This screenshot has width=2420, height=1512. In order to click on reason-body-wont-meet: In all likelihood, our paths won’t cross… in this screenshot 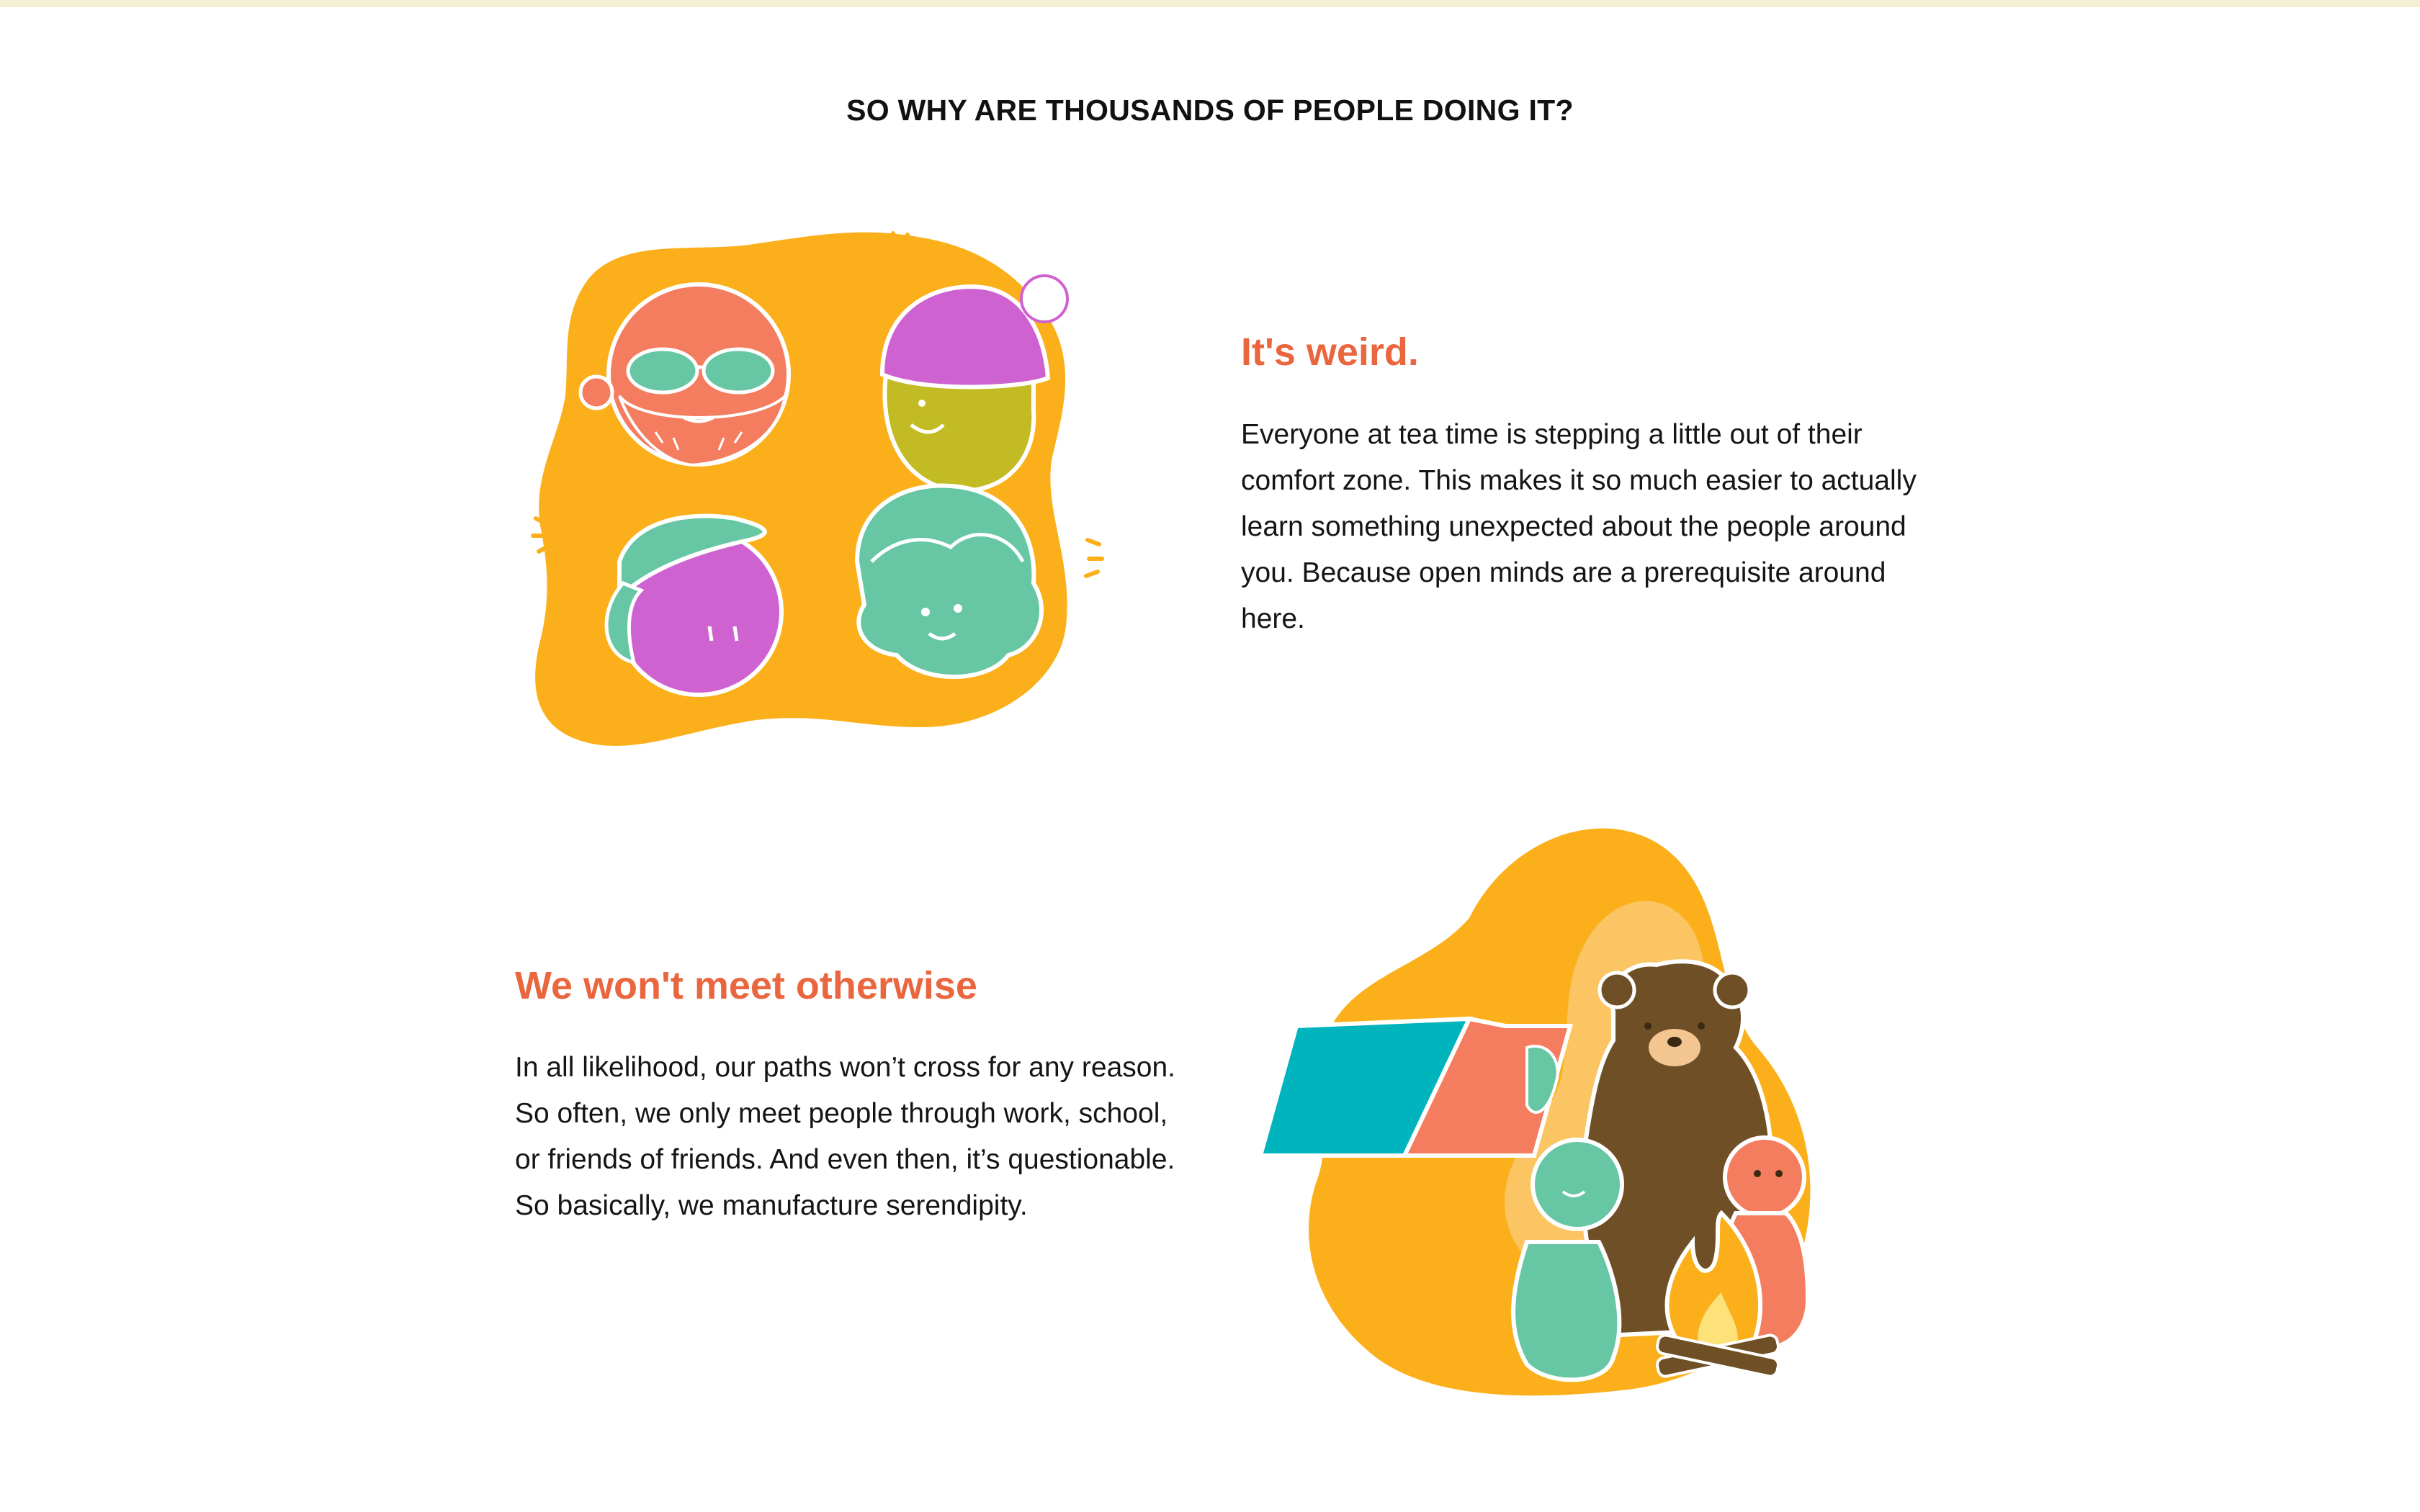, I will do `click(845, 1136)`.